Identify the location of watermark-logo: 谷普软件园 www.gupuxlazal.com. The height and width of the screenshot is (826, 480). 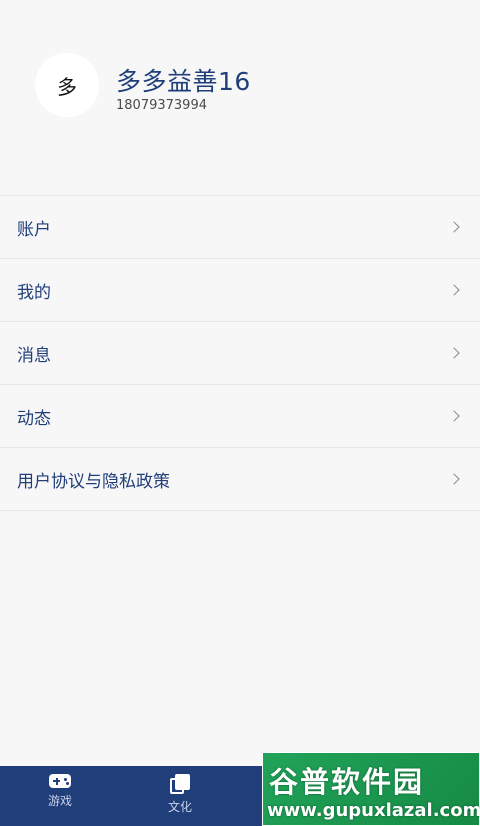
(371, 789).